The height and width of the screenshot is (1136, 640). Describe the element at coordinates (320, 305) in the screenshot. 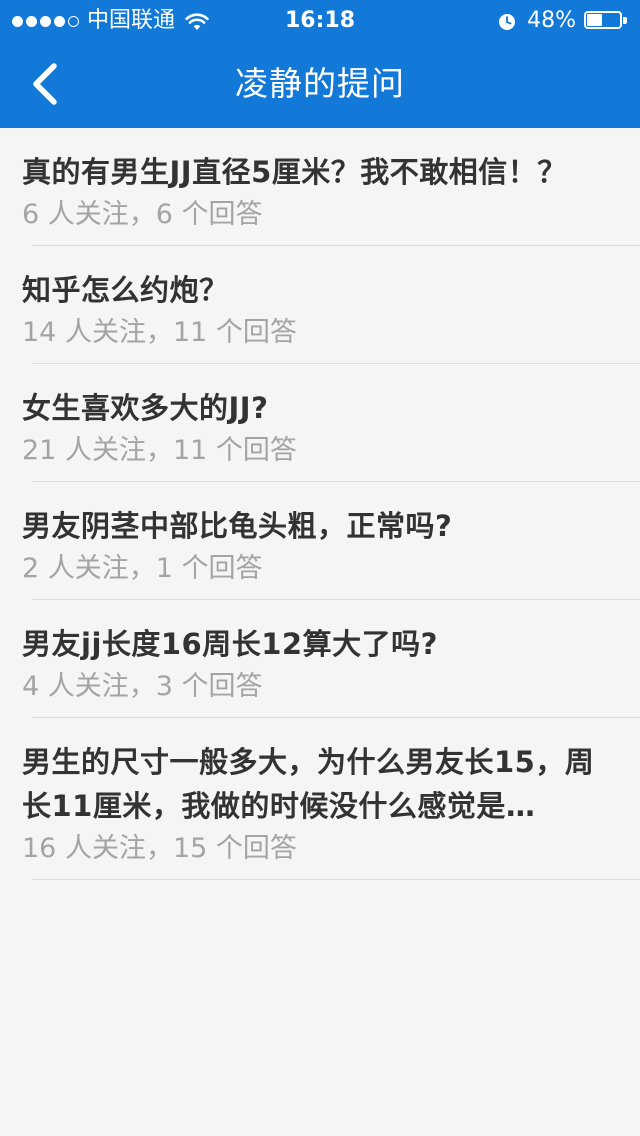

I see `question-item: 知乎怎么约炮？ 14 人关注，11 个回答` at that location.